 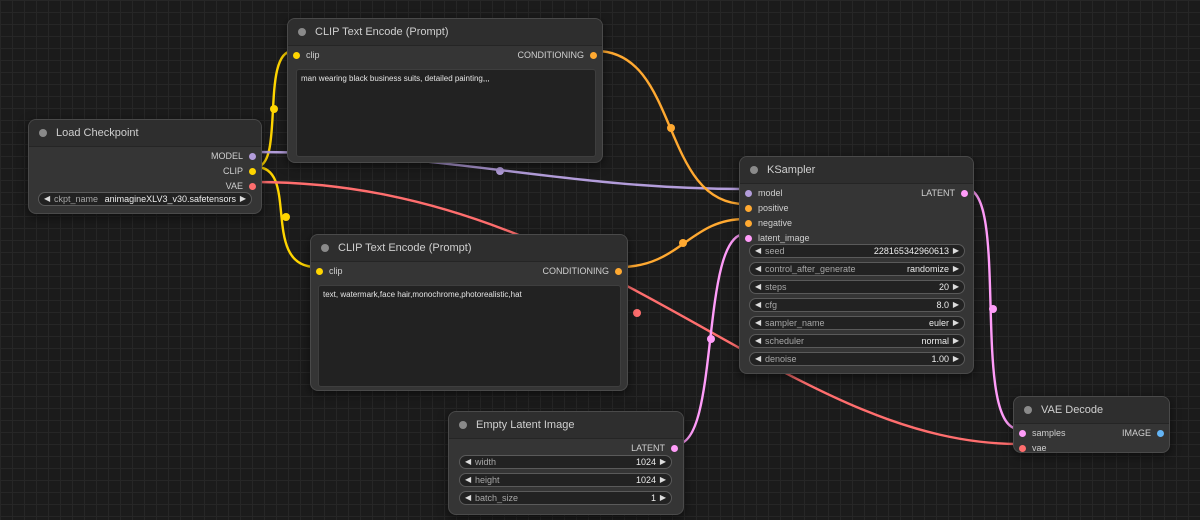 I want to click on width-widget: ◀ width 1024 ▶, so click(x=565, y=462).